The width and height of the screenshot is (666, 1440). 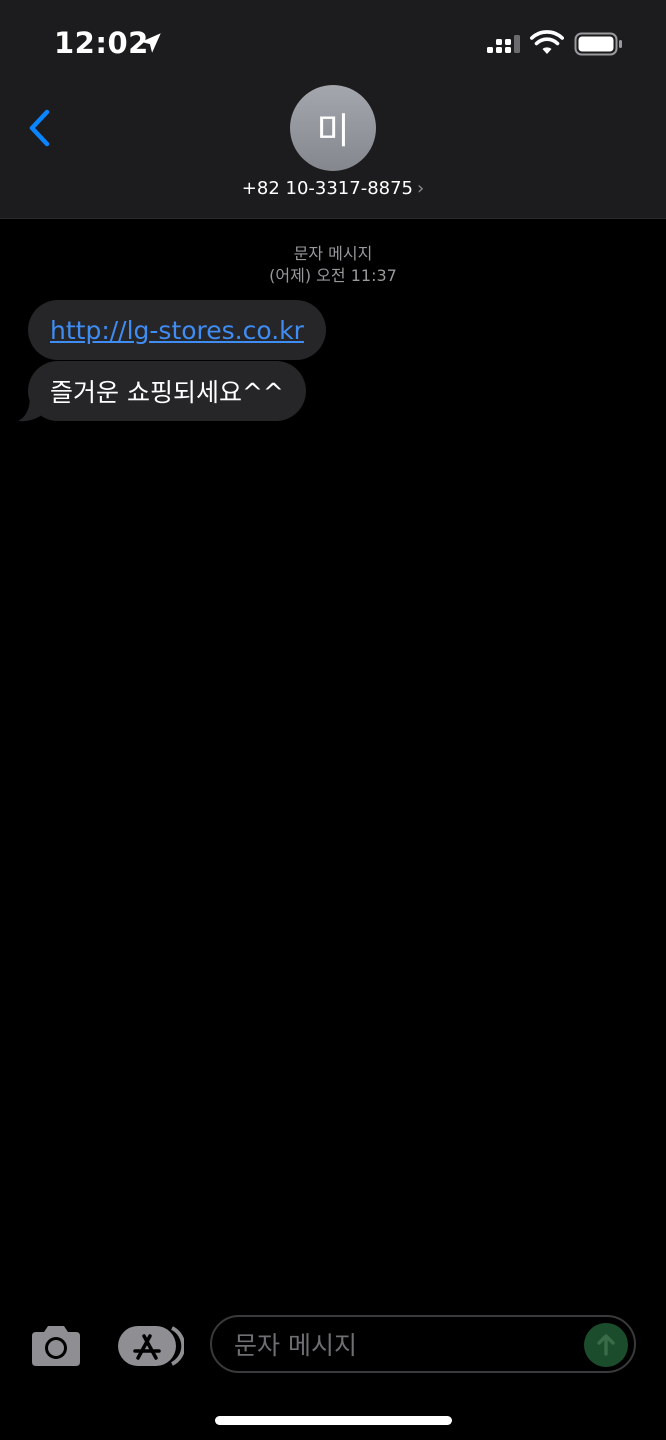 What do you see at coordinates (333, 131) in the screenshot?
I see `avatar-initial: 미` at bounding box center [333, 131].